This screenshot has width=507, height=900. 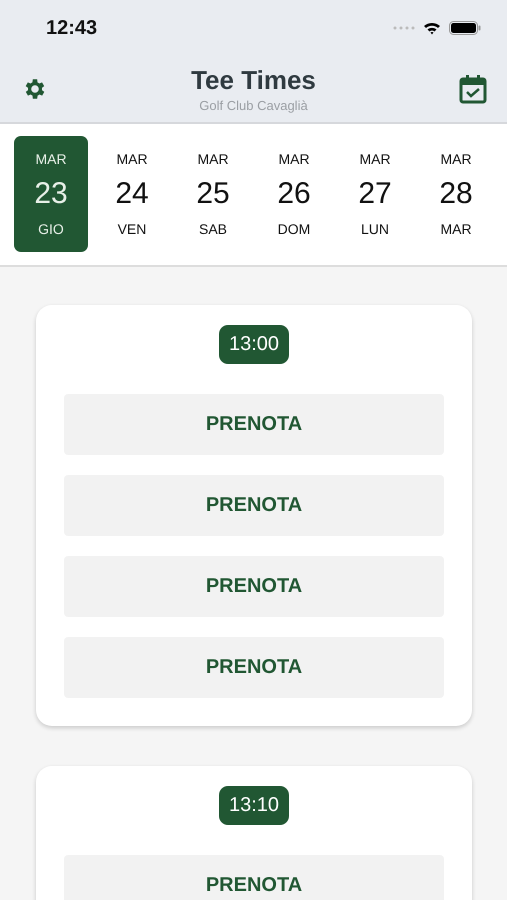 I want to click on club-name: Golf Club Cavaglià, so click(x=253, y=105).